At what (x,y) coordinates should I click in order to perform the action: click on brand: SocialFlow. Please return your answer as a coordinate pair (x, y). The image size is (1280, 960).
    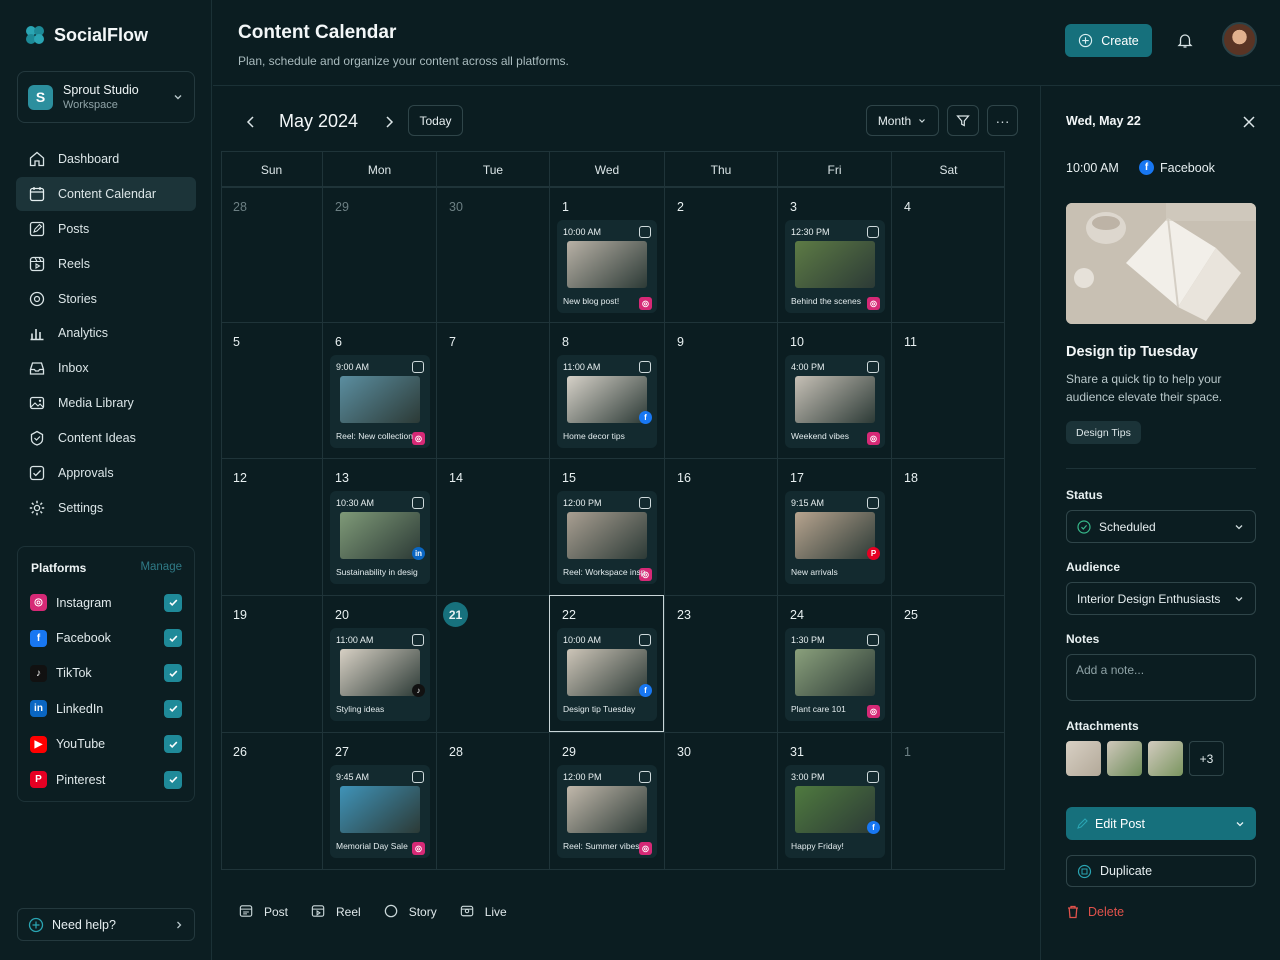
    Looking at the image, I should click on (86, 35).